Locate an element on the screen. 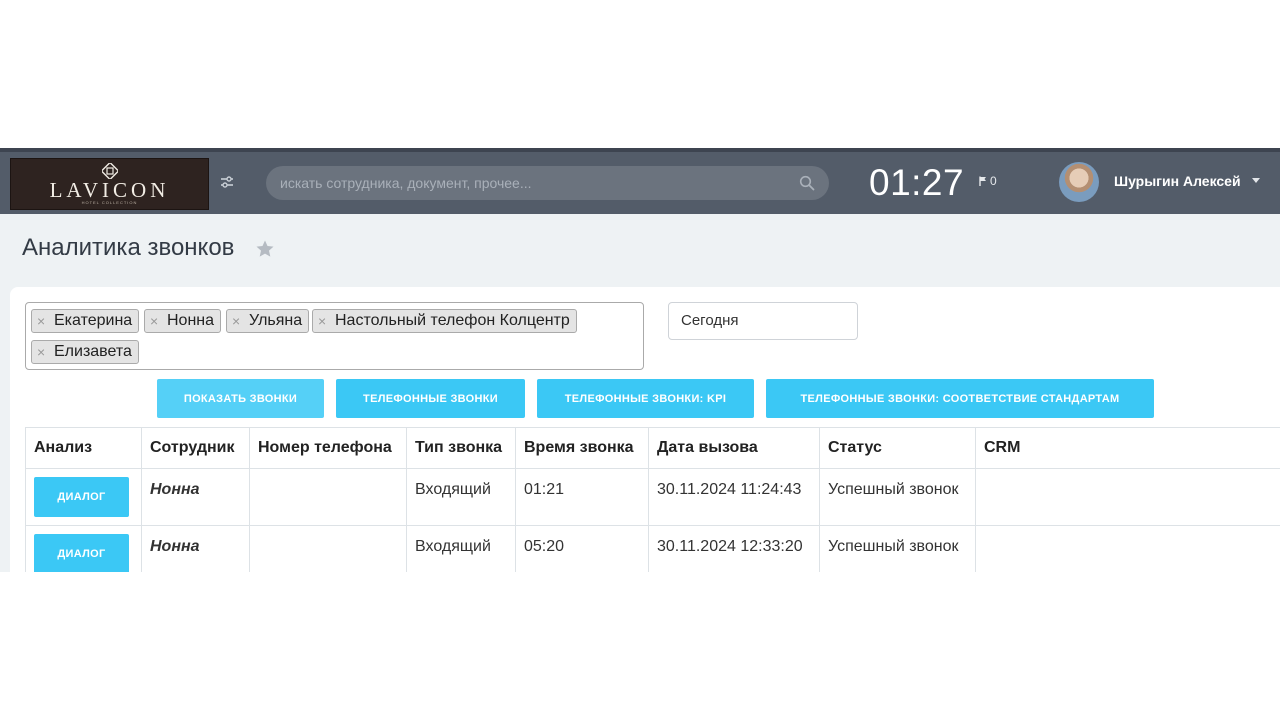  employee-tag: × Екатерина is located at coordinates (85, 321).